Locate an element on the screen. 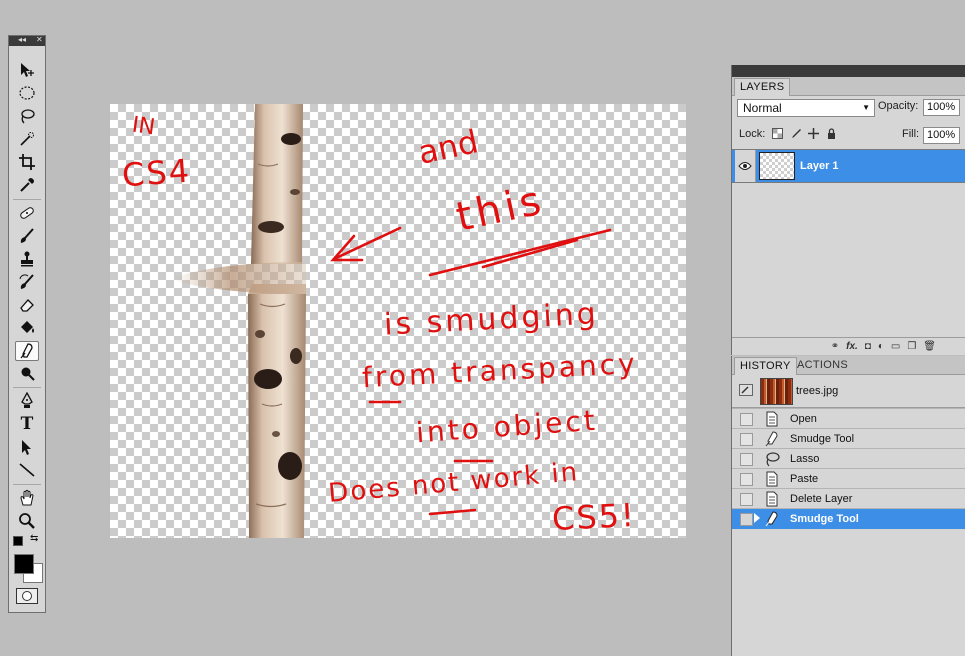 This screenshot has width=965, height=656. snapshot-brush-source-icon is located at coordinates (746, 390).